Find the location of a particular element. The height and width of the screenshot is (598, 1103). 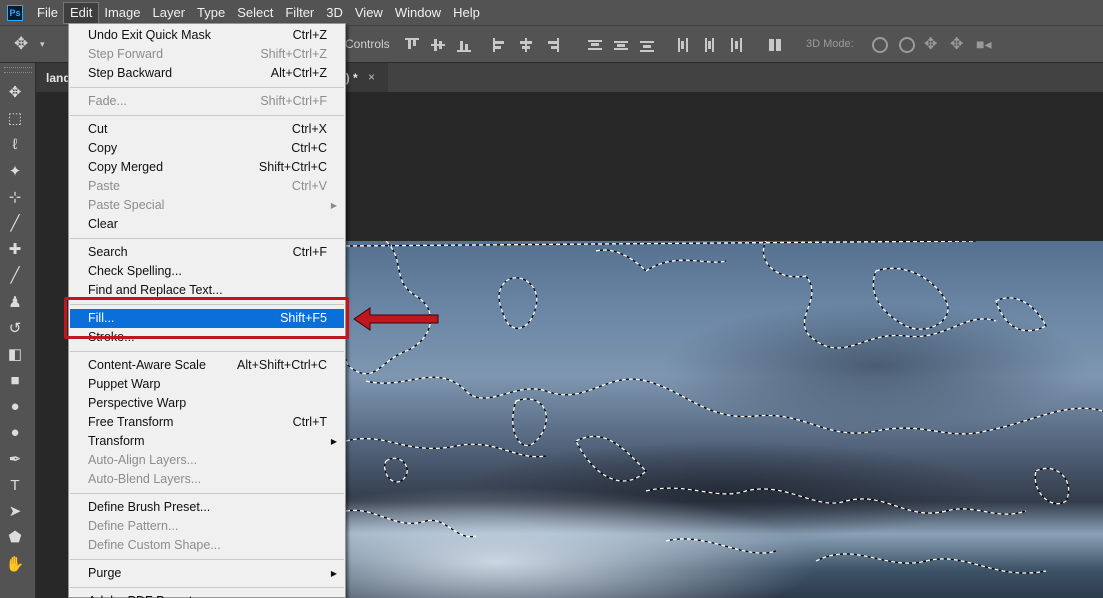

stamp-icon: ♟ is located at coordinates (15, 302).